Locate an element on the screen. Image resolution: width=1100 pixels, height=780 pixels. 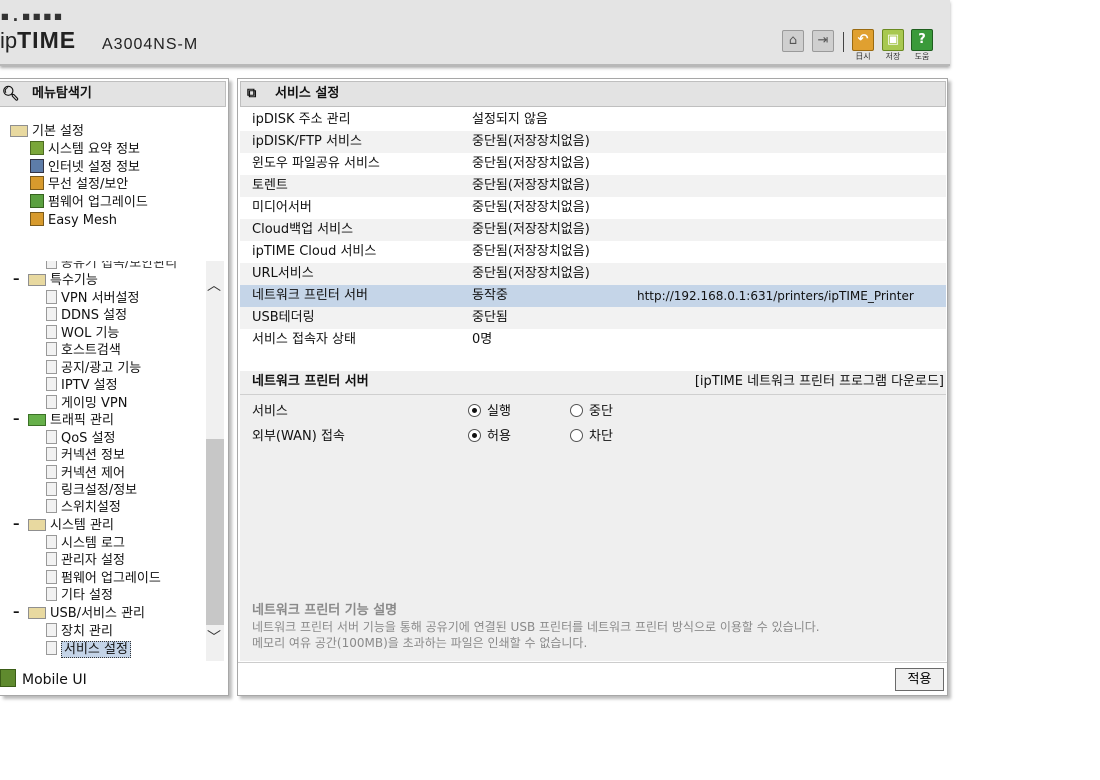
chevron-down-icon: ﹀ is located at coordinates (214, 637).